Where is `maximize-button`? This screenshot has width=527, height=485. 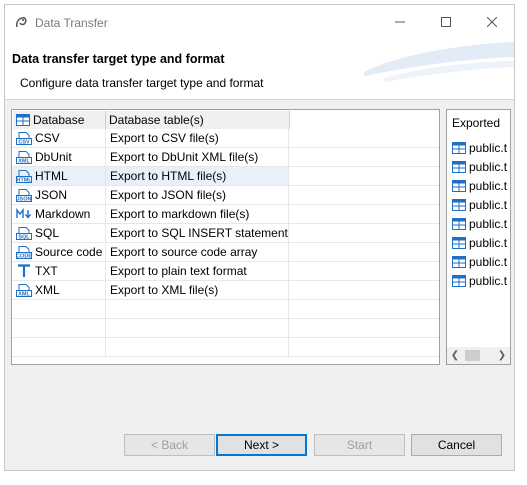 maximize-button is located at coordinates (446, 22).